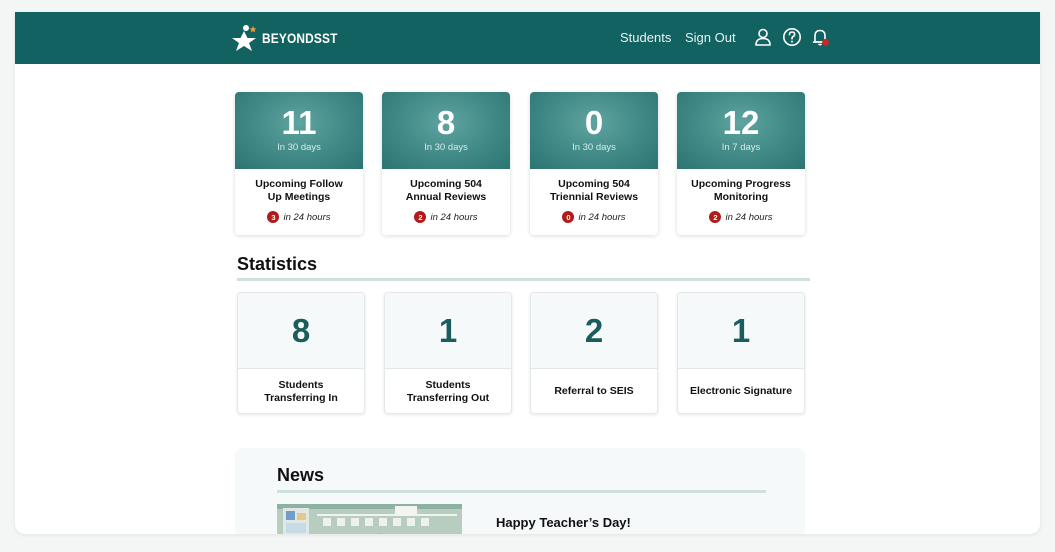  I want to click on help-icon, so click(792, 37).